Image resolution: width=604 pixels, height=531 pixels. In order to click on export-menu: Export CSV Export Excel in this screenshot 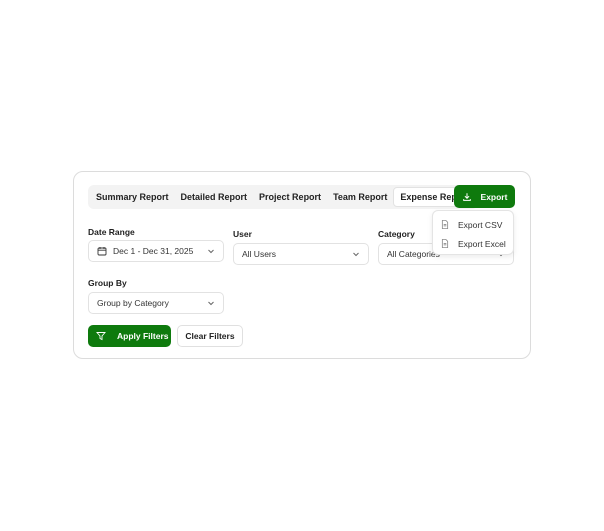, I will do `click(473, 232)`.